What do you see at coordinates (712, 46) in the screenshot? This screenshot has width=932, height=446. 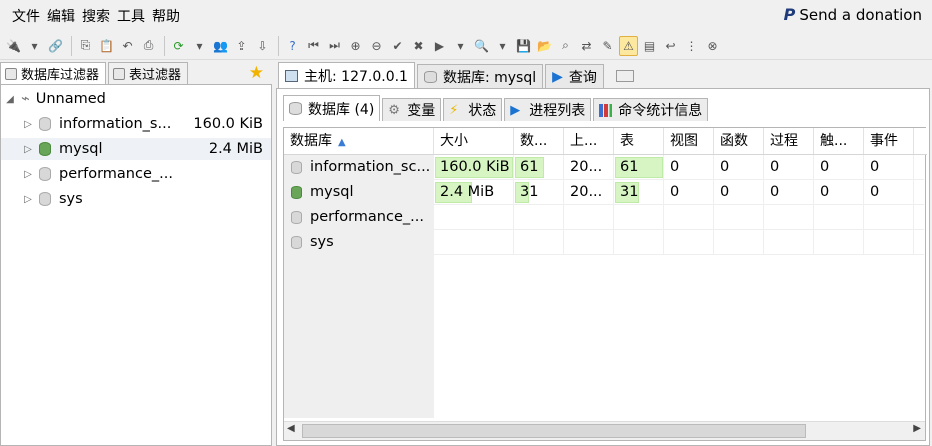 I see `stop-icon: ⊗` at bounding box center [712, 46].